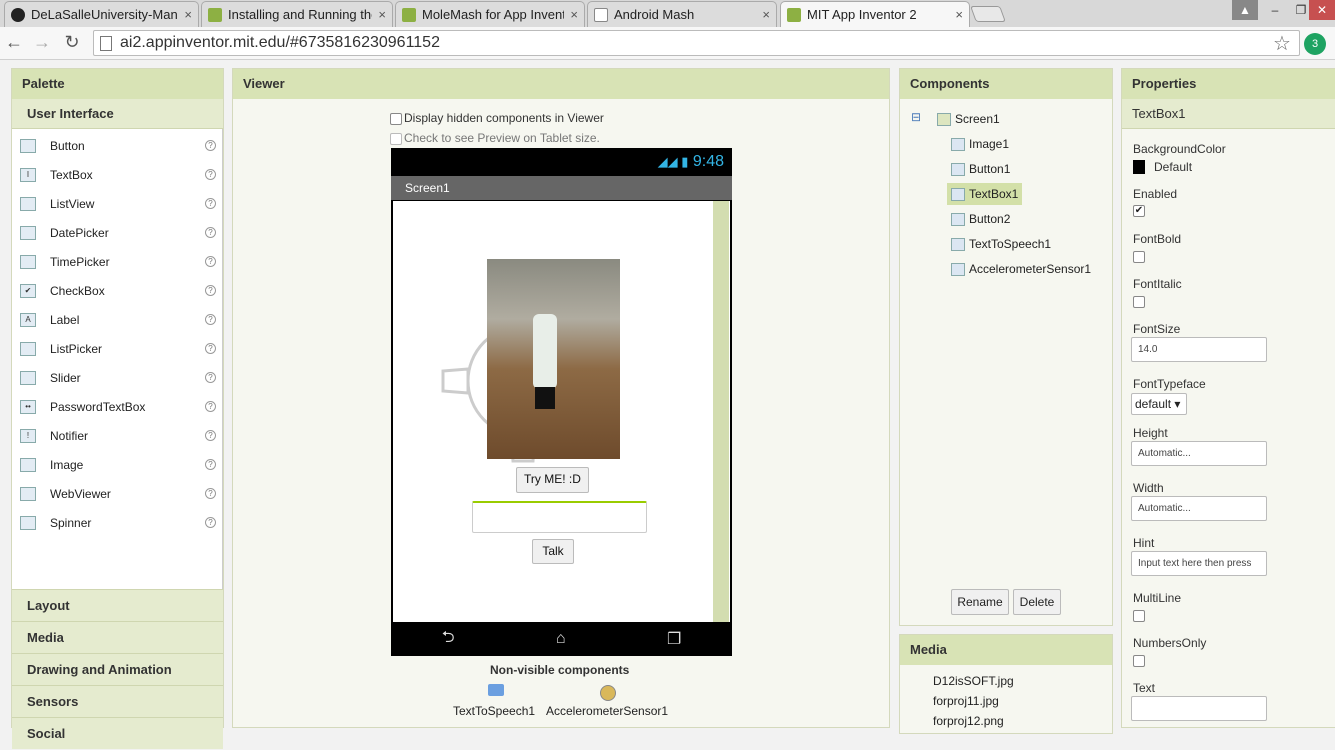 The width and height of the screenshot is (1335, 750). What do you see at coordinates (1173, 167) in the screenshot?
I see `prop-backgroundcolor-value: Default` at bounding box center [1173, 167].